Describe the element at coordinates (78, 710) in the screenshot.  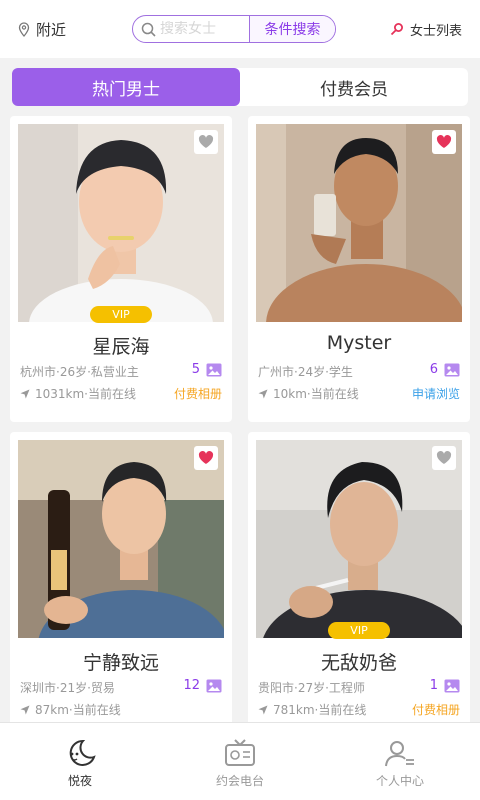
I see `distance-text: 87km·当前在线` at that location.